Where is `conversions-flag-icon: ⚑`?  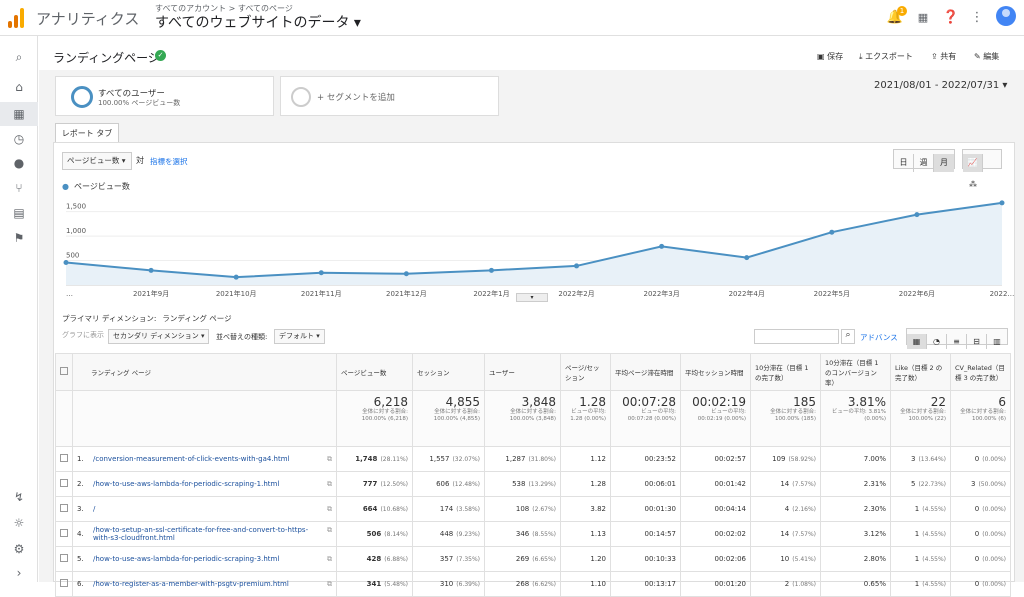
conversions-flag-icon: ⚑ is located at coordinates (19, 238).